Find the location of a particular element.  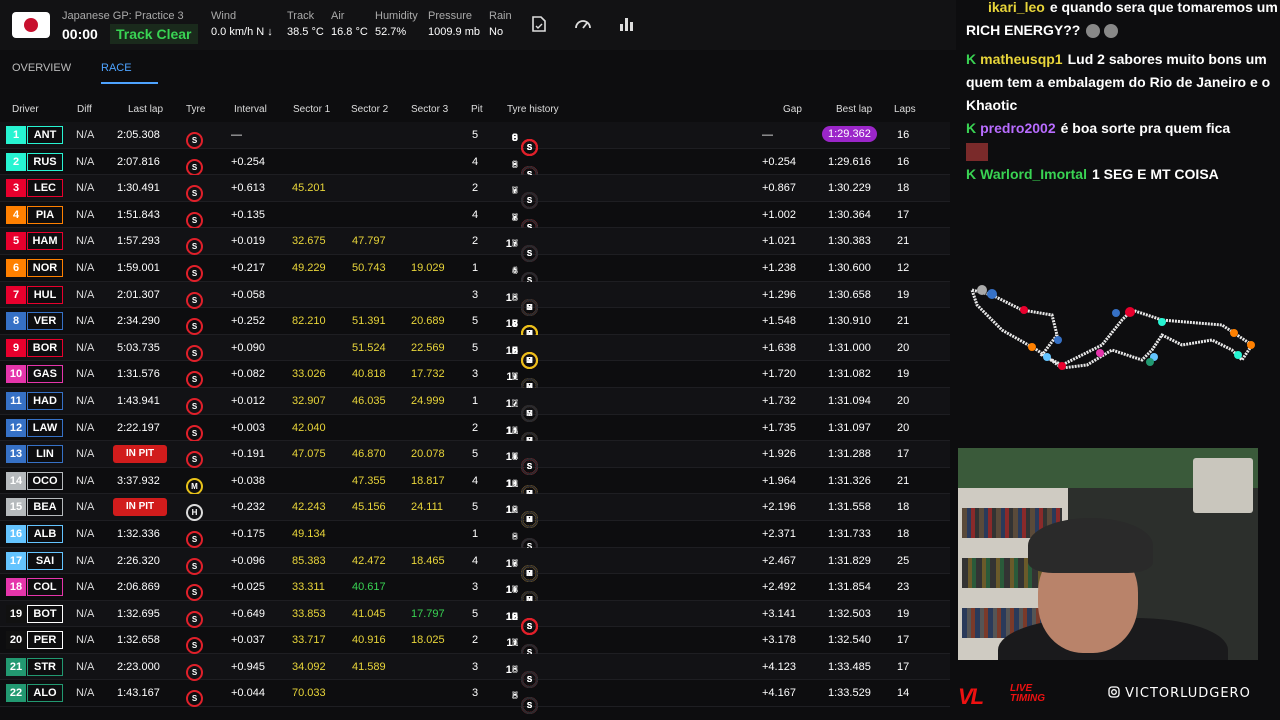

laps: 18 is located at coordinates (903, 188).